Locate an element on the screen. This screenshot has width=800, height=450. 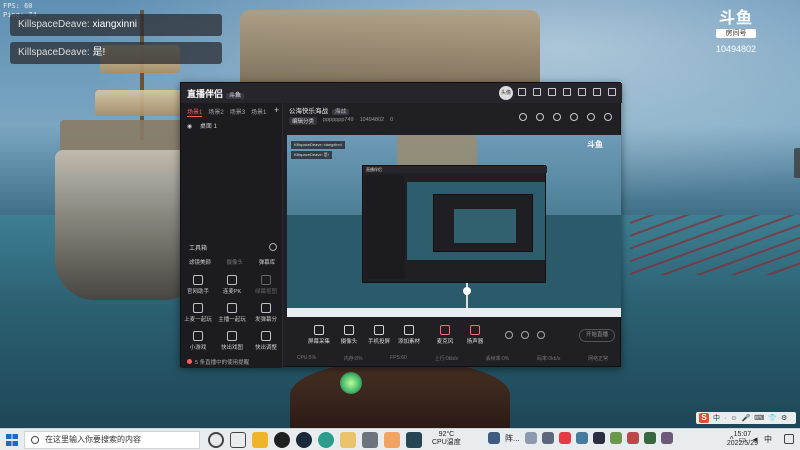
chat-user: KillspaceDeave: is located at coordinates (54, 52).